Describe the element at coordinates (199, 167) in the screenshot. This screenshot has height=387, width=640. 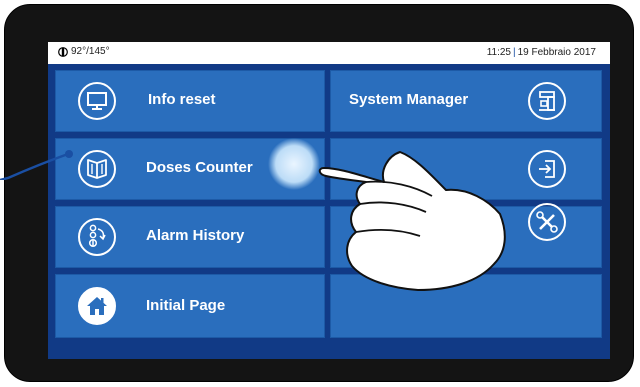
I see `doses-counter-label: Doses Counter` at that location.